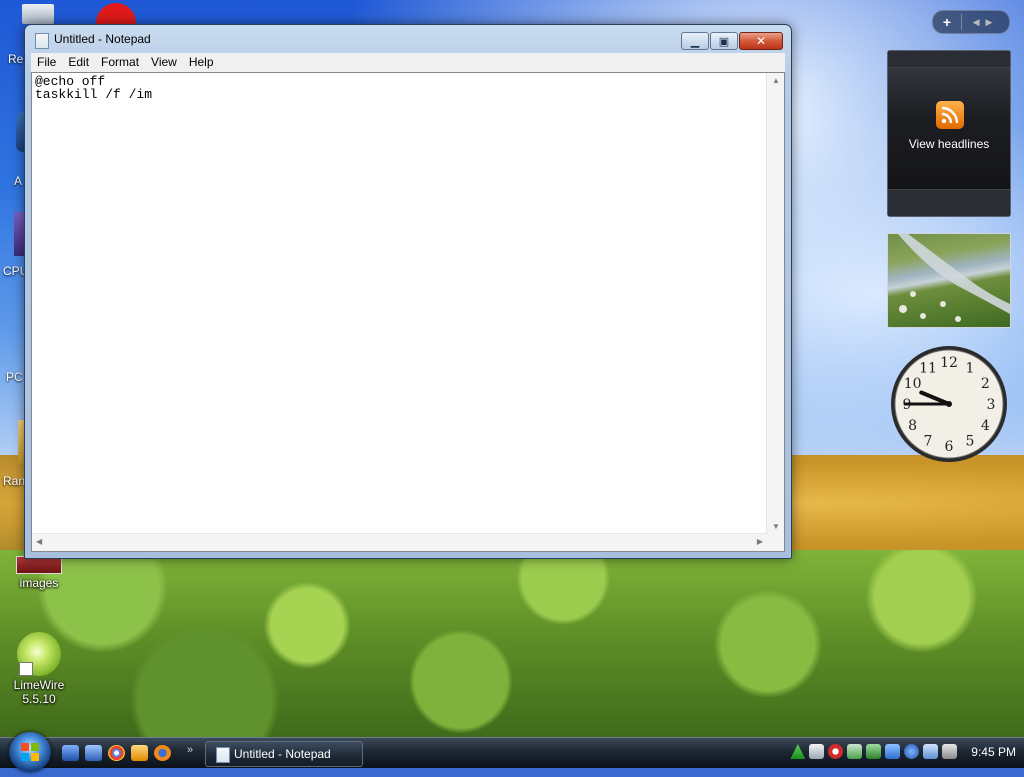  I want to click on clock-number: 1, so click(970, 369).